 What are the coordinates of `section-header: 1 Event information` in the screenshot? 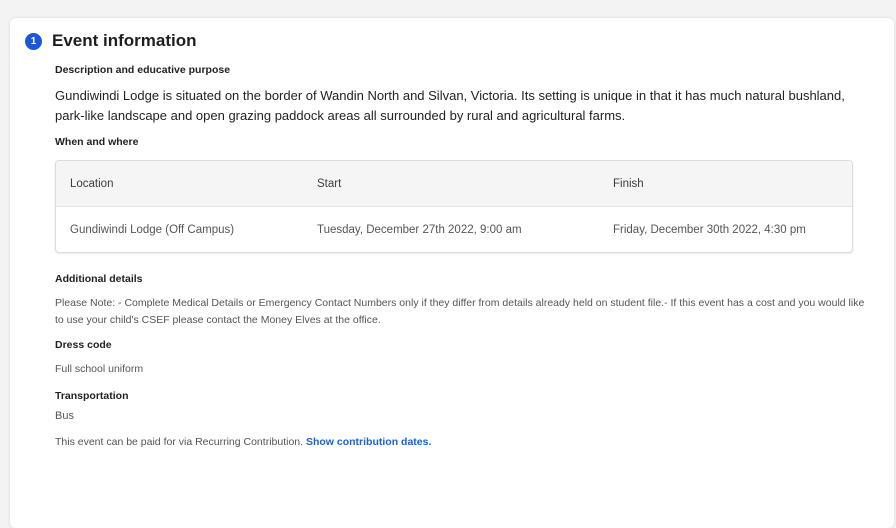 It's located at (111, 41).